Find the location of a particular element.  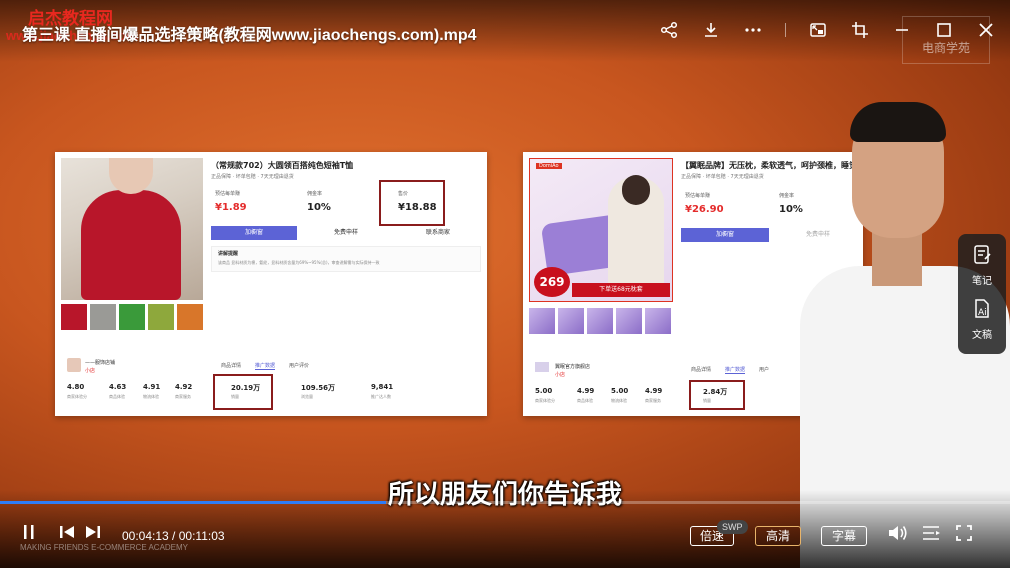

product-title: （常规款702）大圆领百搭纯色短袖T恤 is located at coordinates (282, 165).